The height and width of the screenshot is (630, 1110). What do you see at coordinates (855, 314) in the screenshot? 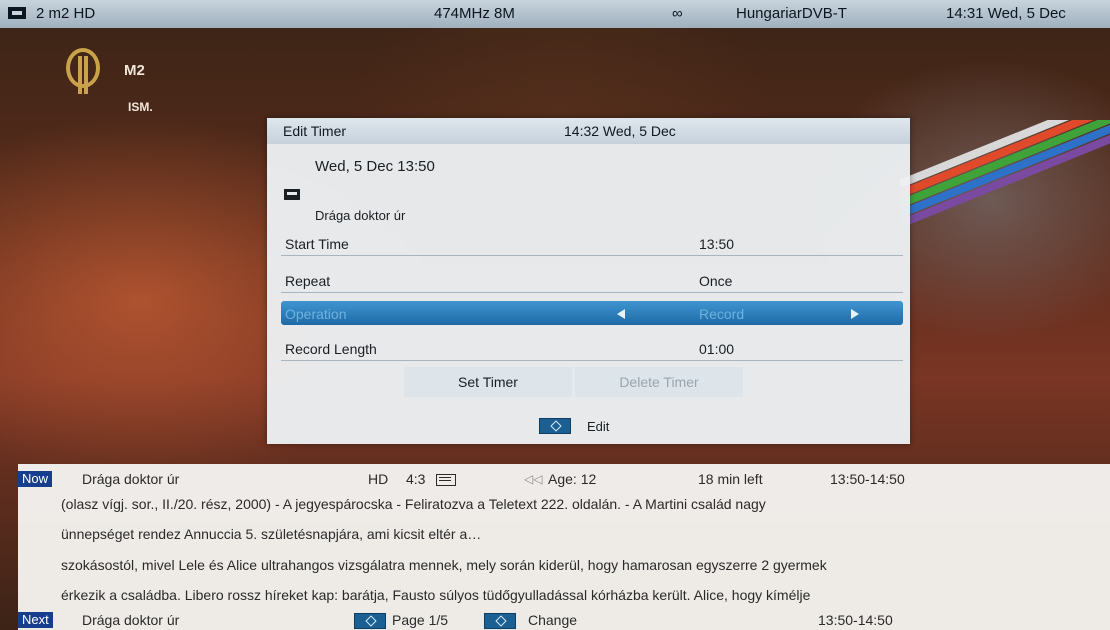
I see `arrow-right-icon` at bounding box center [855, 314].